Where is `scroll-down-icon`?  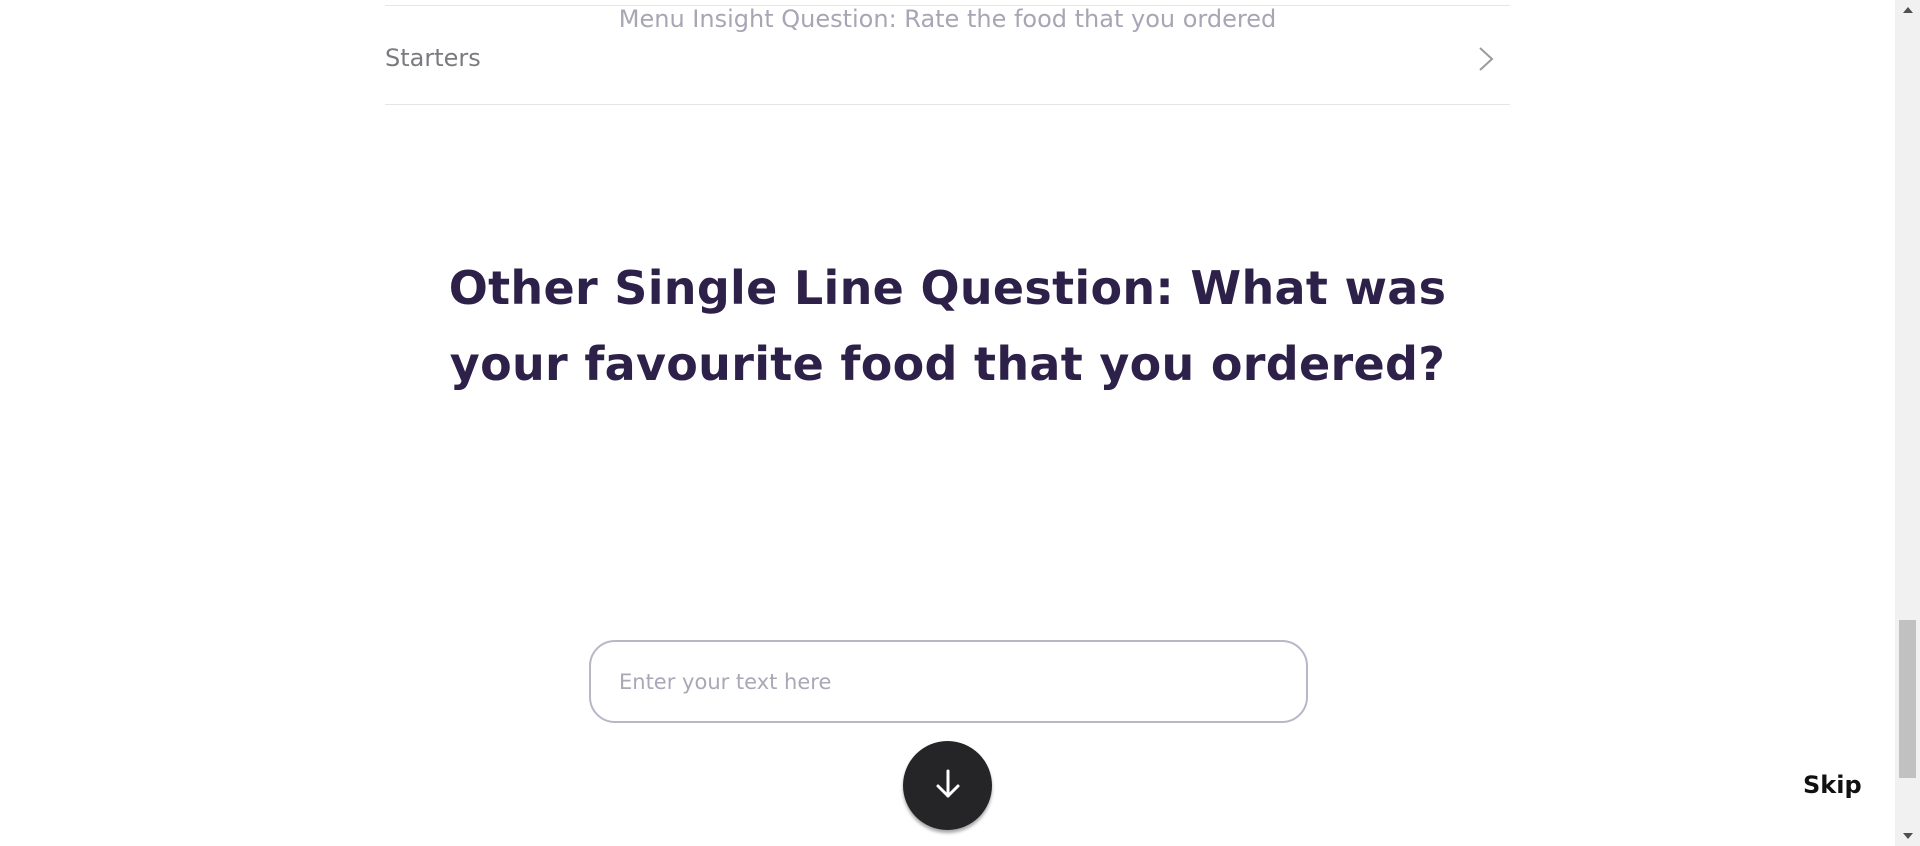
scroll-down-icon is located at coordinates (1907, 836).